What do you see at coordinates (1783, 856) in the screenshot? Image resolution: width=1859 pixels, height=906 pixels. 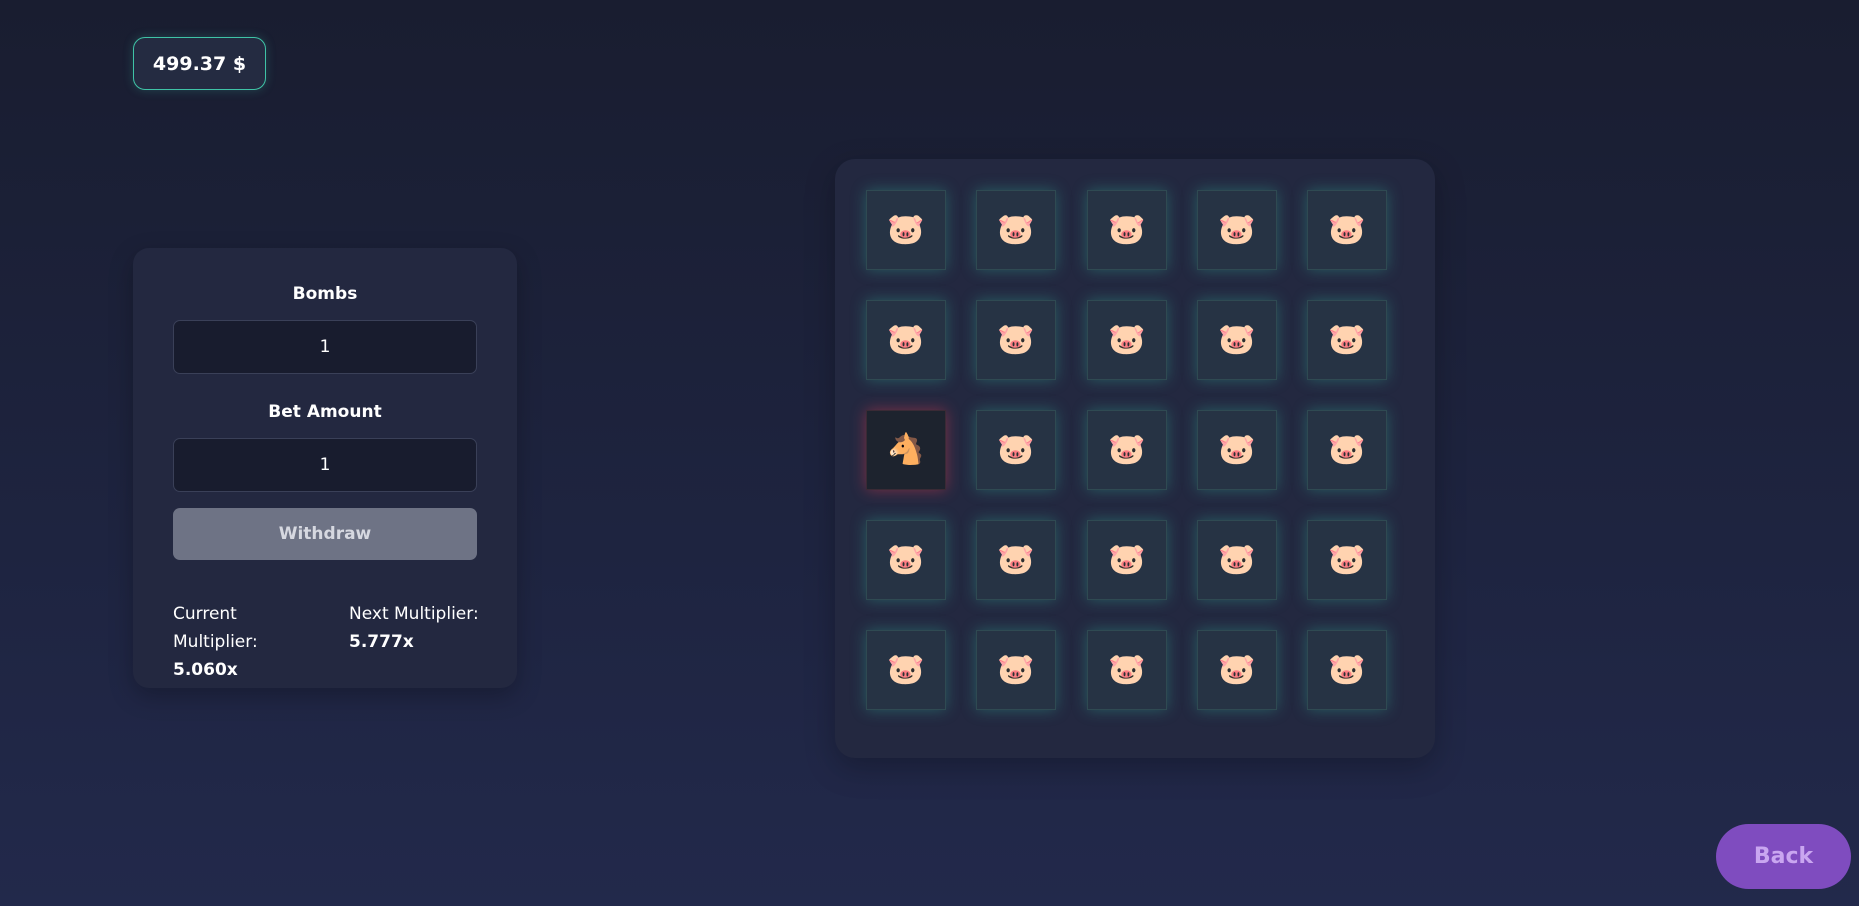 I see `back-button: Back` at bounding box center [1783, 856].